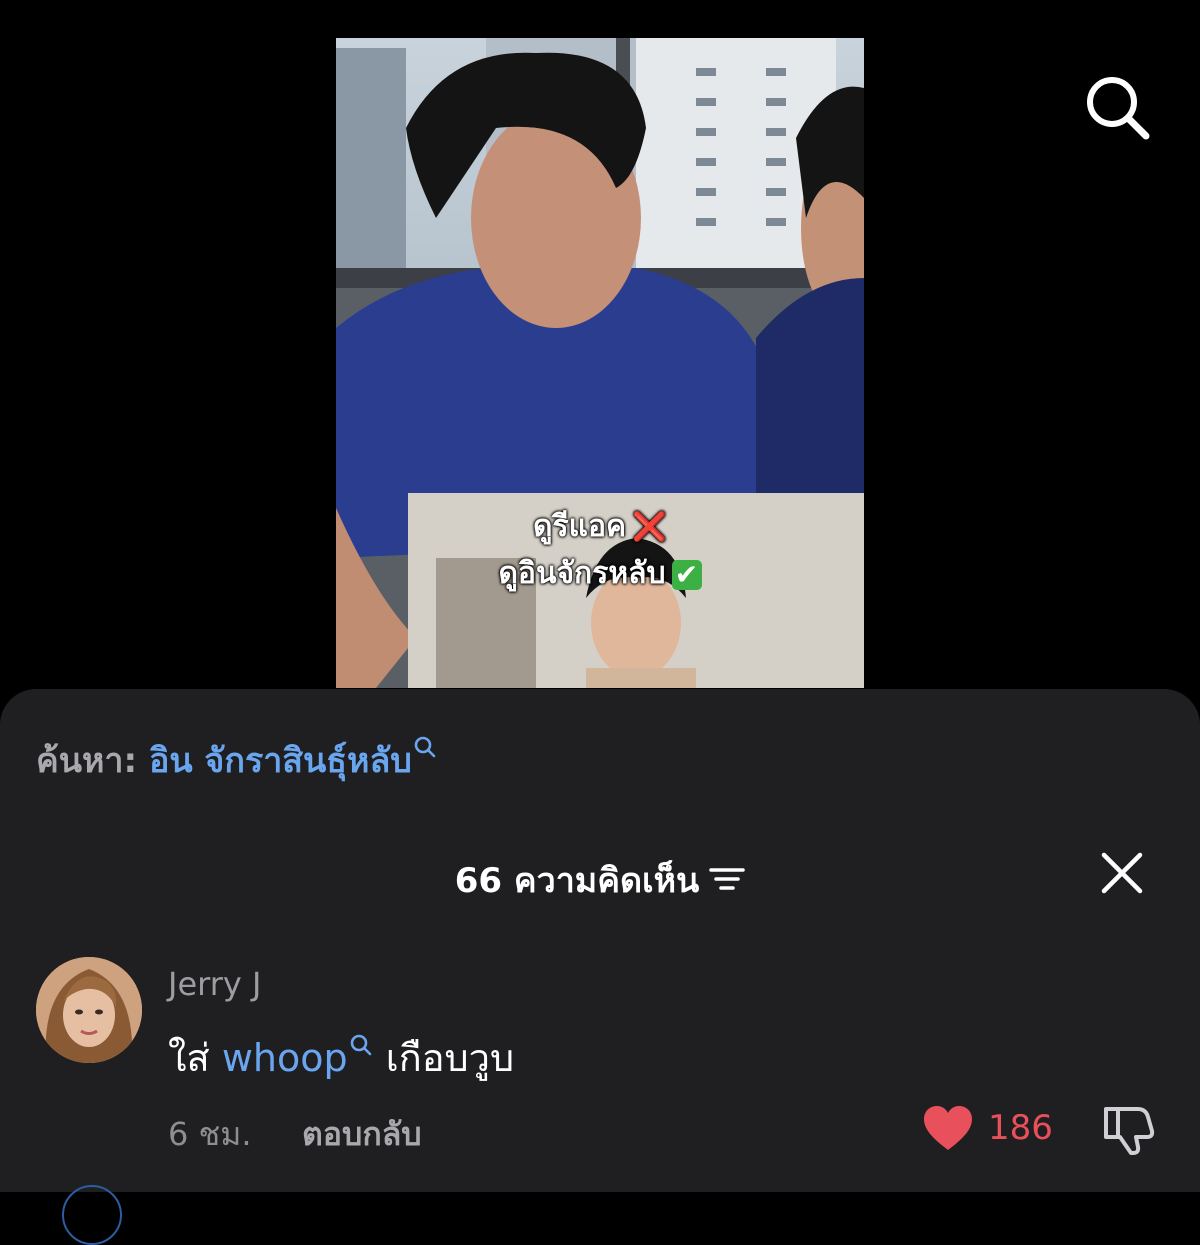  Describe the element at coordinates (649, 526) in the screenshot. I see `cross-mark-icon: ❌` at that location.